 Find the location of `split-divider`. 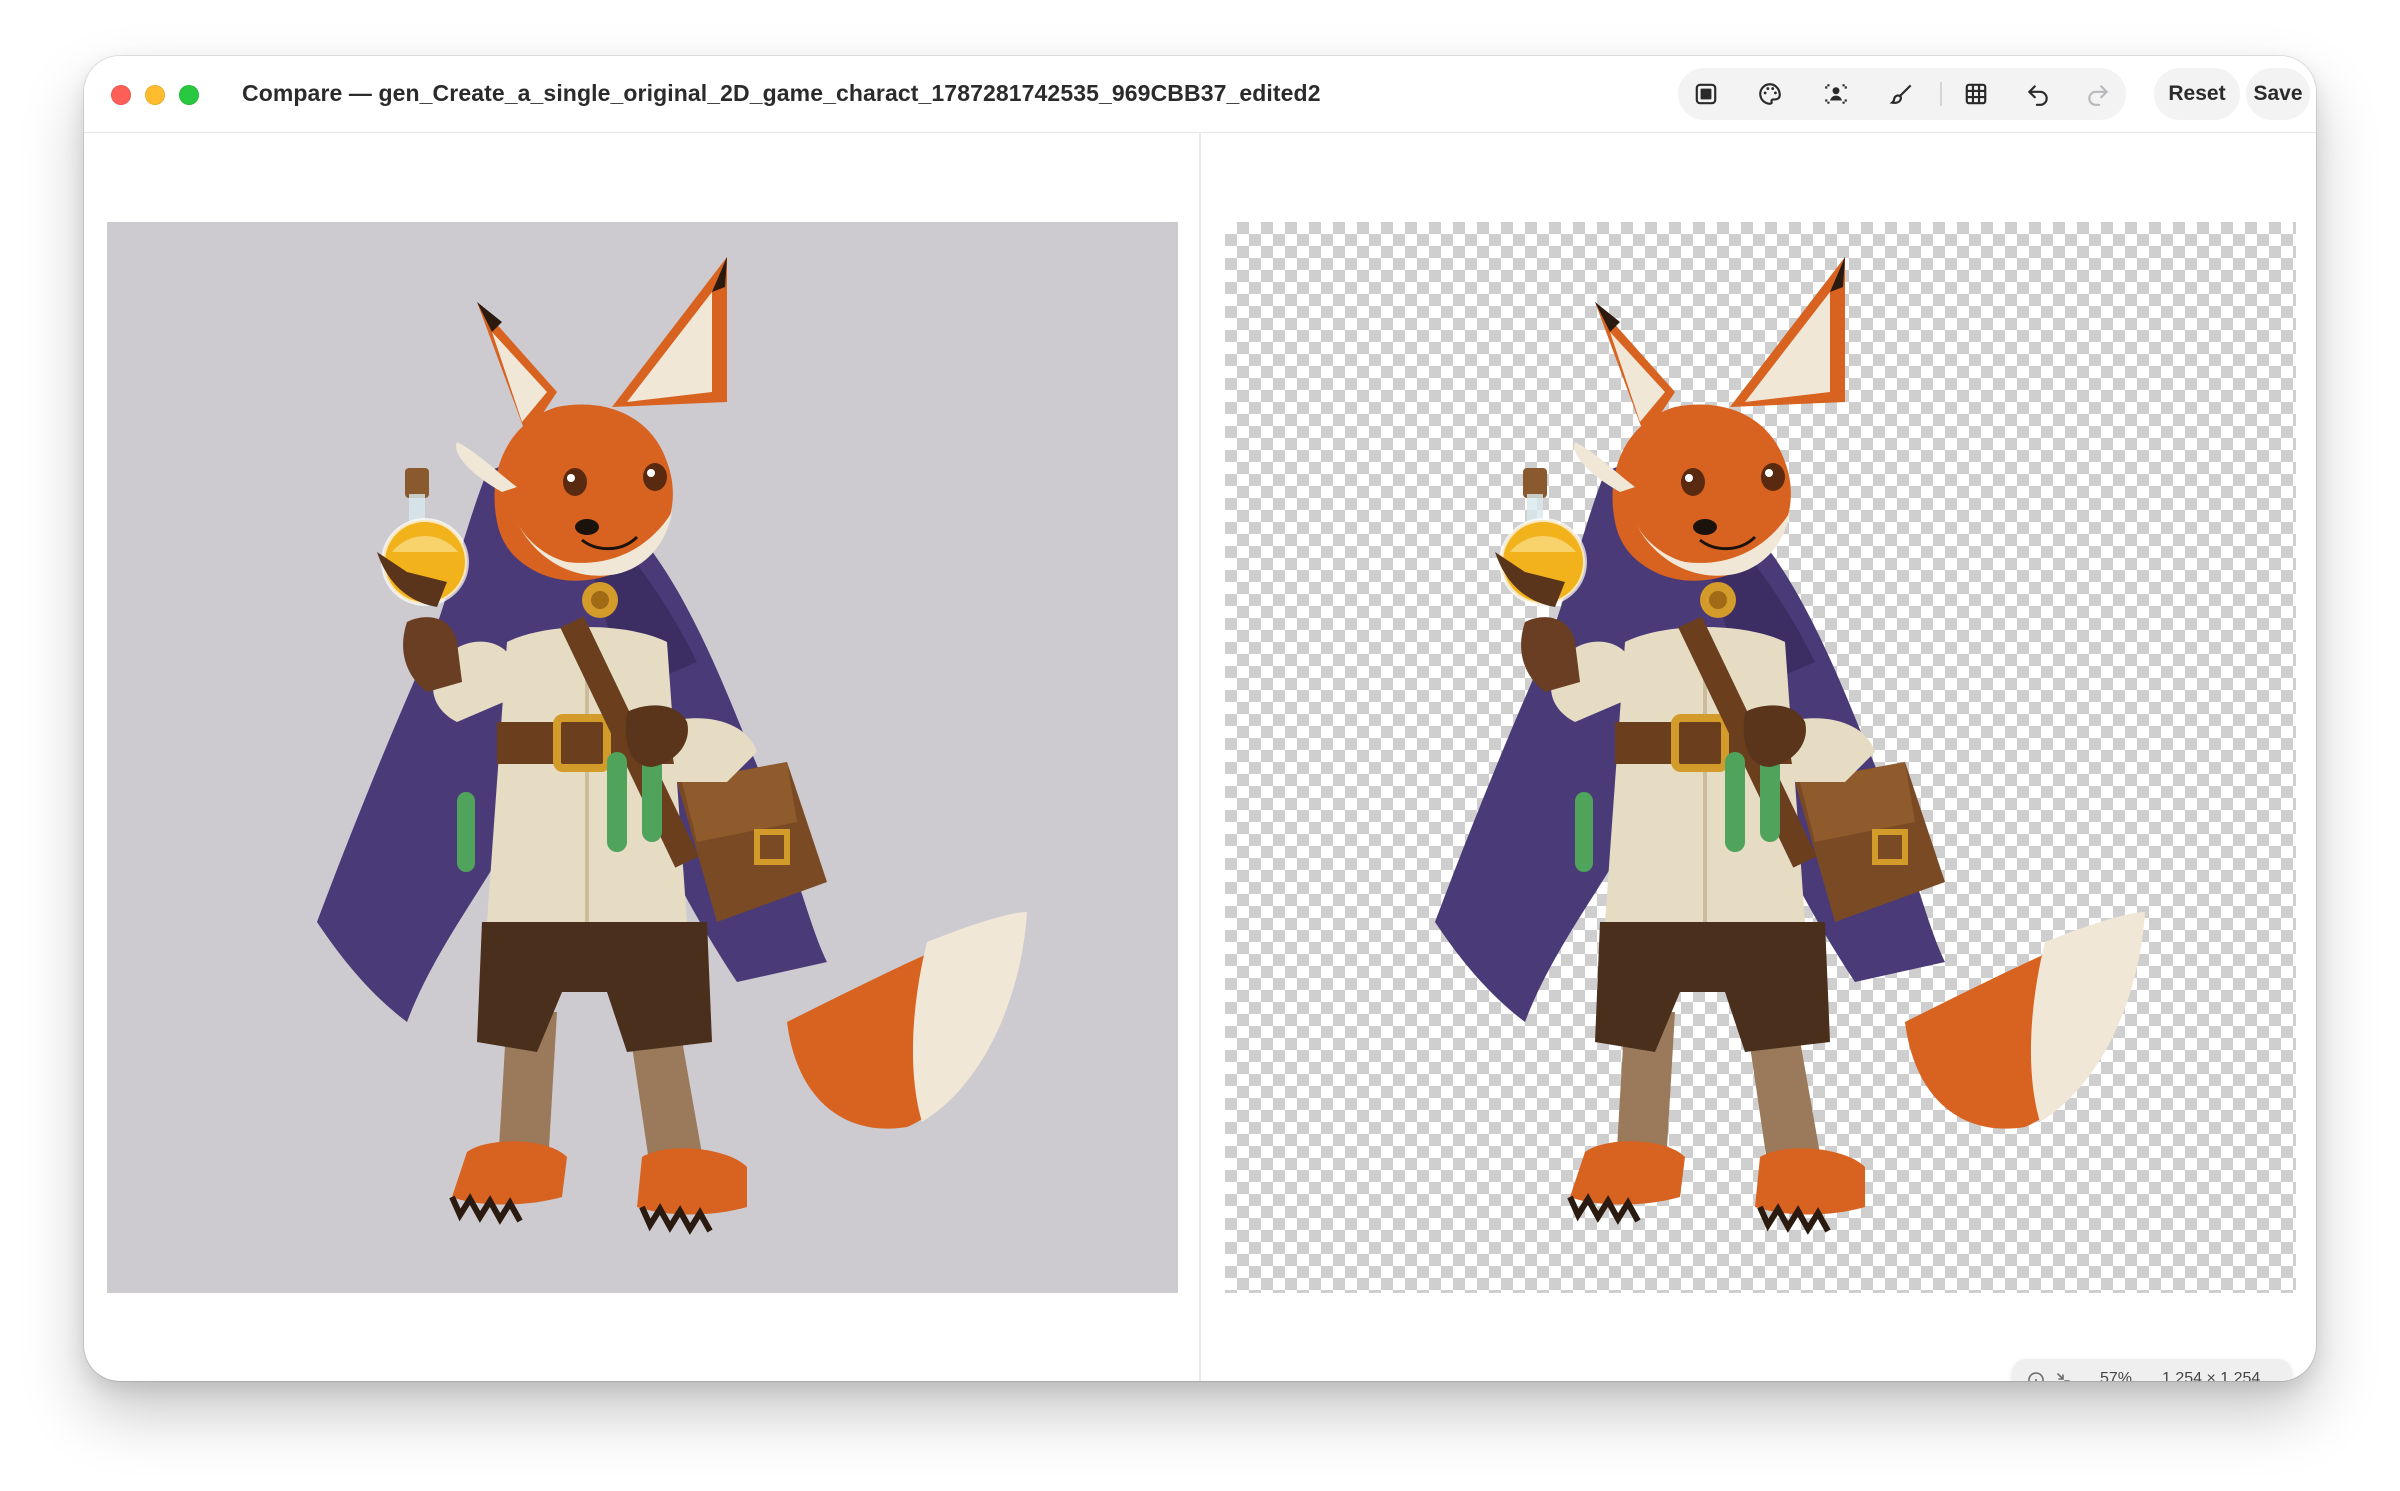

split-divider is located at coordinates (1200, 757).